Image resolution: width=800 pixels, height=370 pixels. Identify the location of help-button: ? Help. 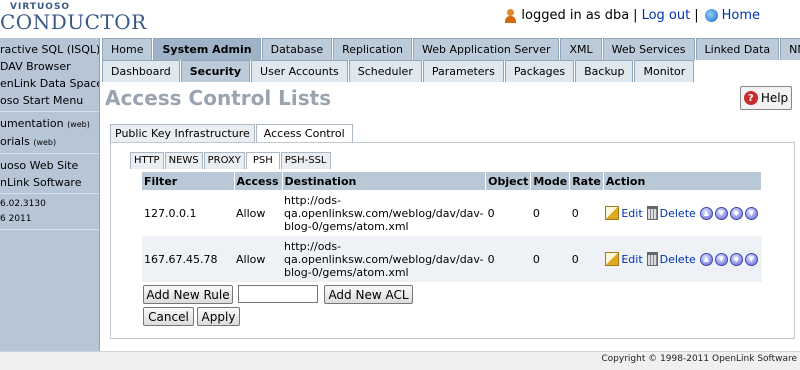
(766, 98).